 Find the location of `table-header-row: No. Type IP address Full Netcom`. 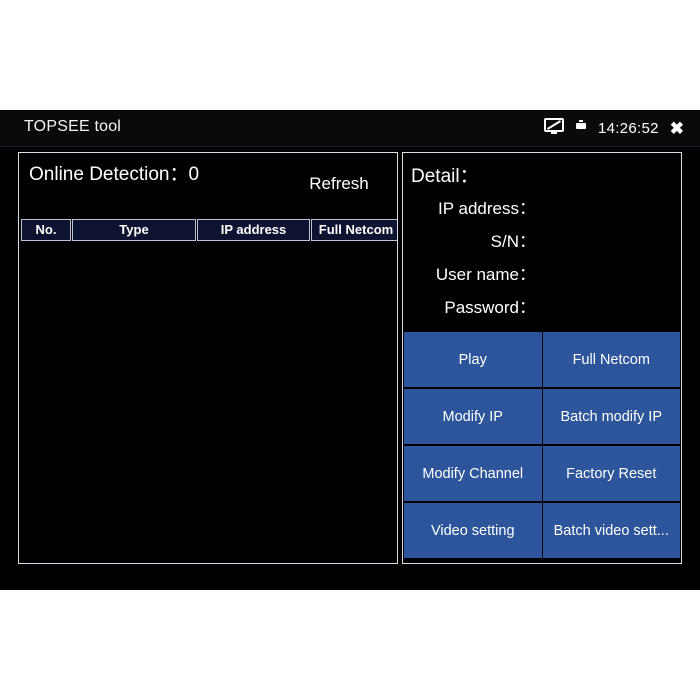

table-header-row: No. Type IP address Full Netcom is located at coordinates (209, 230).